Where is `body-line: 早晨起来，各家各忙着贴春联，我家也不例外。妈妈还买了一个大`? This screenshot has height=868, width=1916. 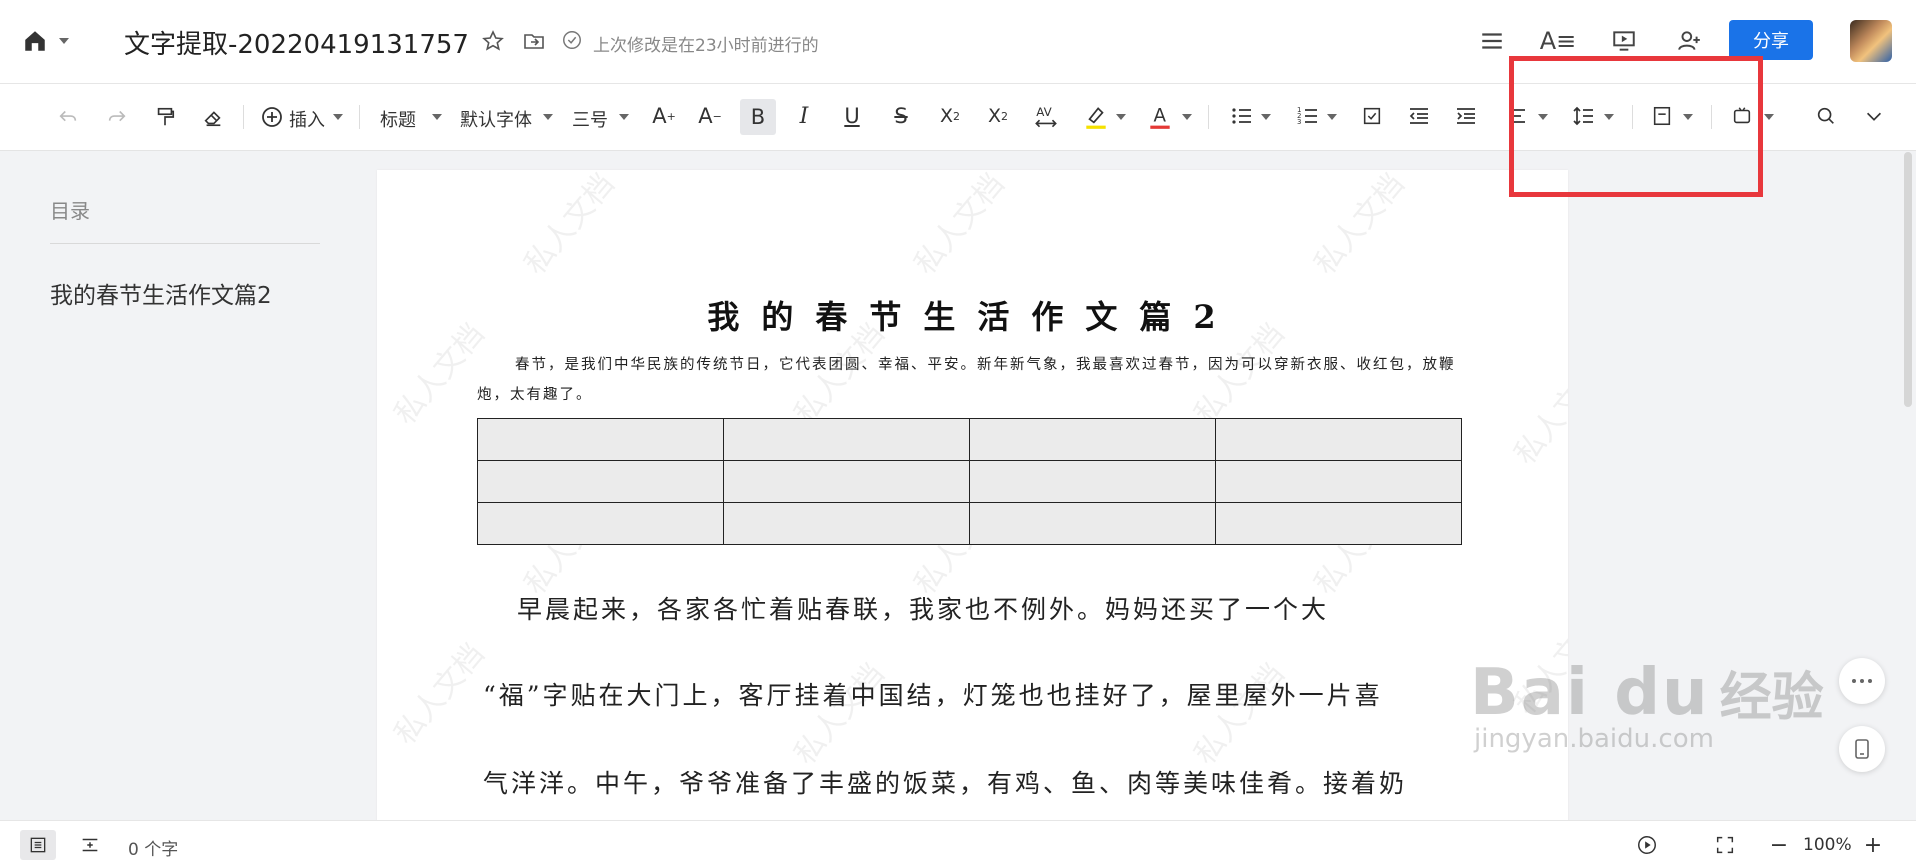 body-line: 早晨起来，各家各忙着贴春联，我家也不例外。妈妈还买了一个大 is located at coordinates (923, 608).